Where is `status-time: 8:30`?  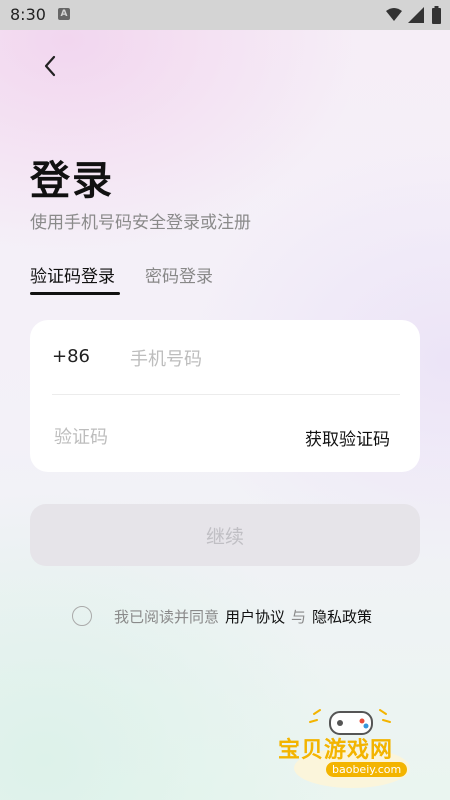 status-time: 8:30 is located at coordinates (28, 14).